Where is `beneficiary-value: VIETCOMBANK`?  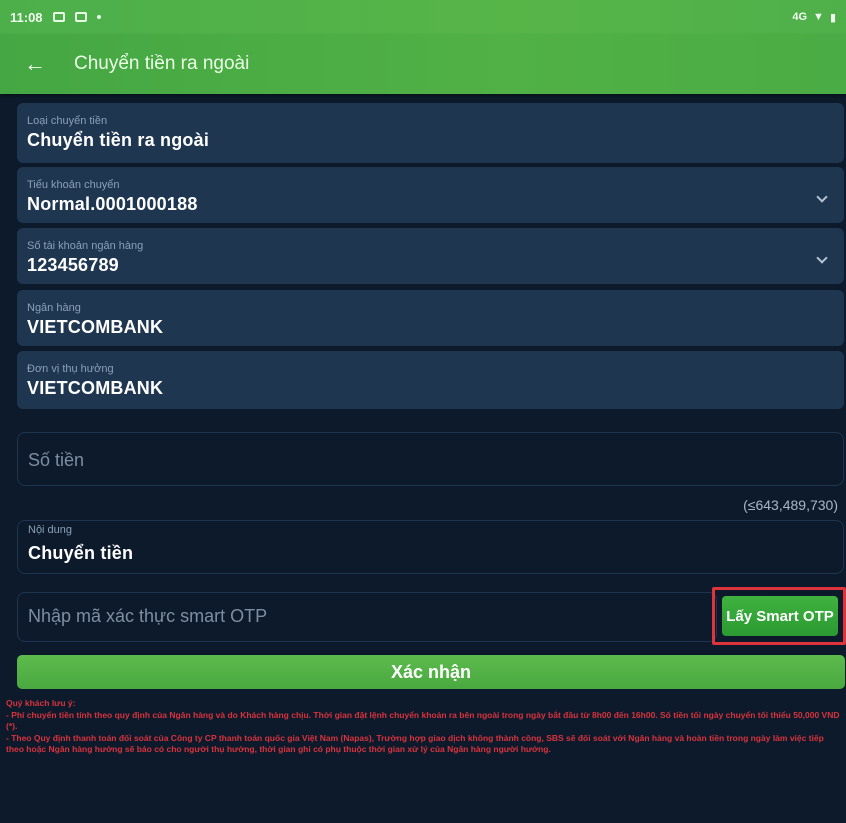
beneficiary-value: VIETCOMBANK is located at coordinates (95, 388).